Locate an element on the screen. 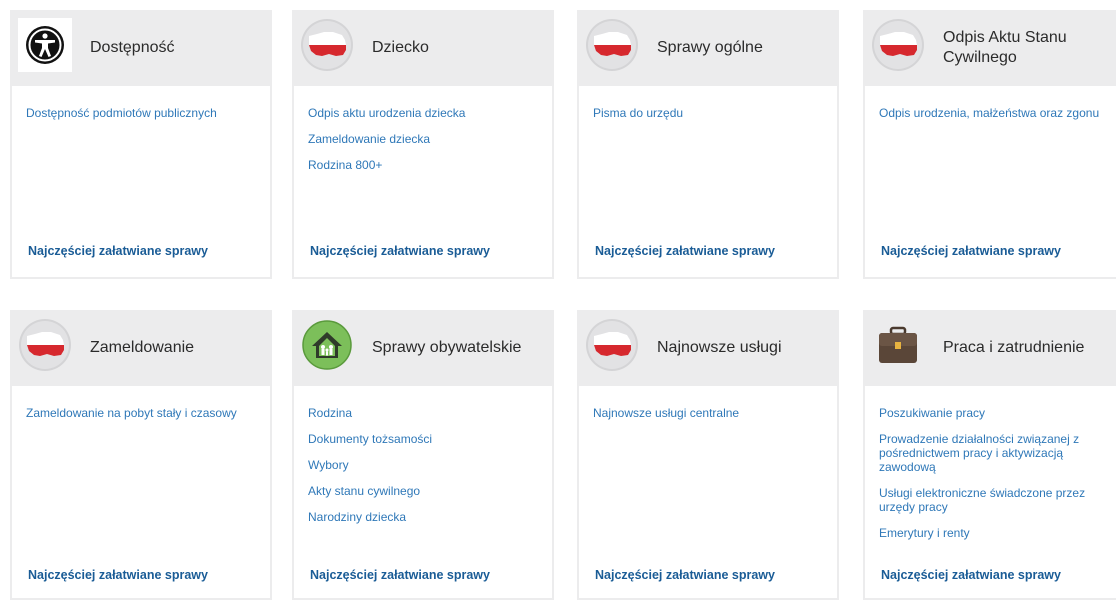 This screenshot has width=1116, height=600. card-link: Dostępność podmiotów publicznych is located at coordinates (143, 113).